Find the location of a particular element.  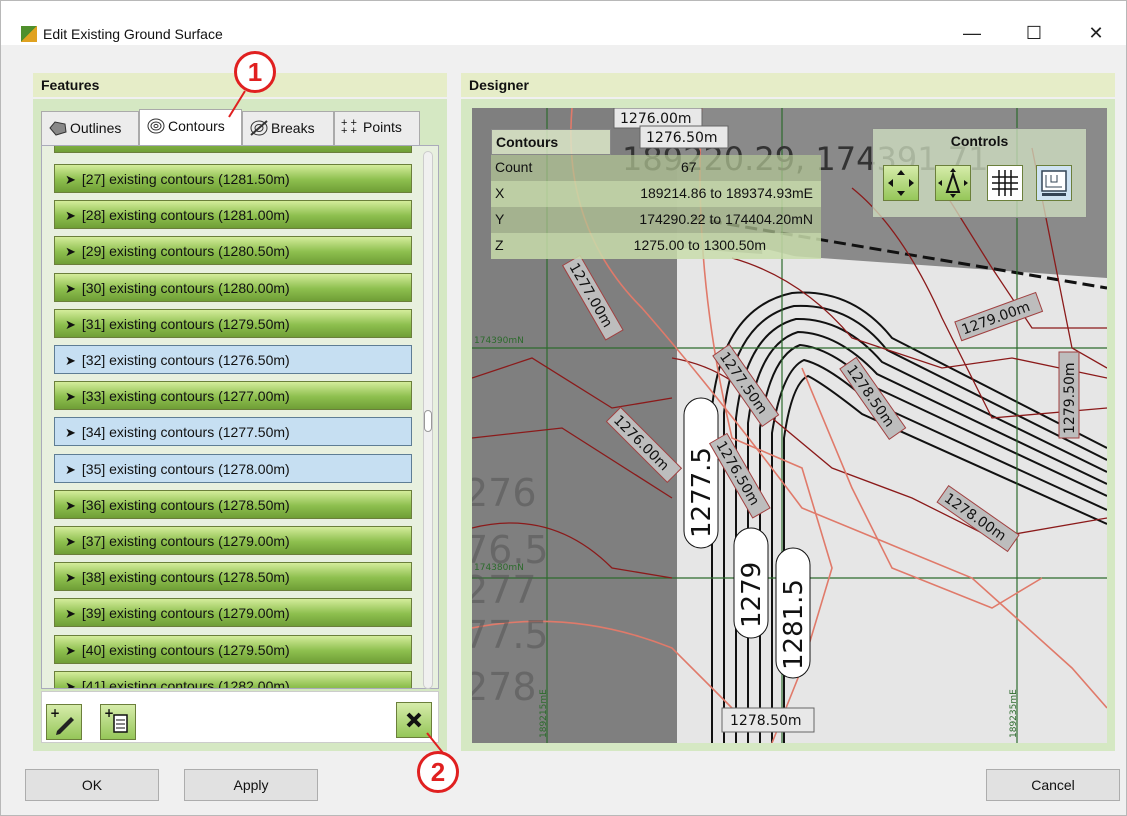

scrollbar-thumb is located at coordinates (428, 421).